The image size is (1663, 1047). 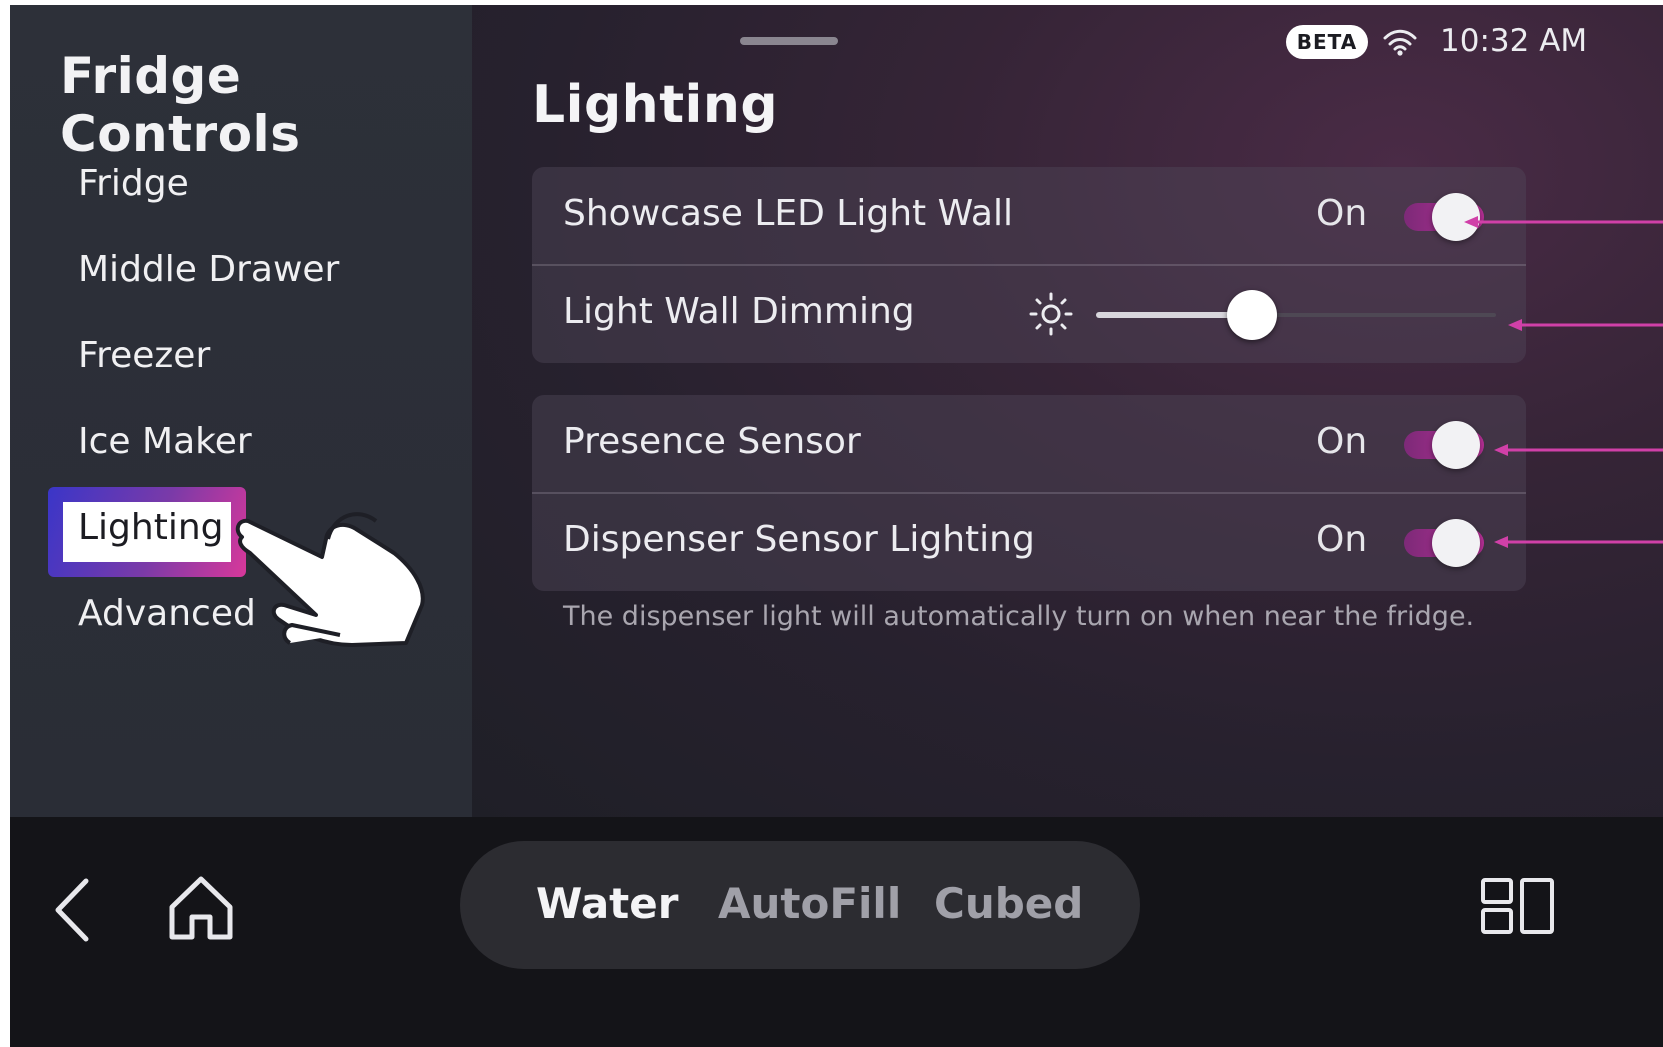 What do you see at coordinates (655, 105) in the screenshot?
I see `page-title: Lighting` at bounding box center [655, 105].